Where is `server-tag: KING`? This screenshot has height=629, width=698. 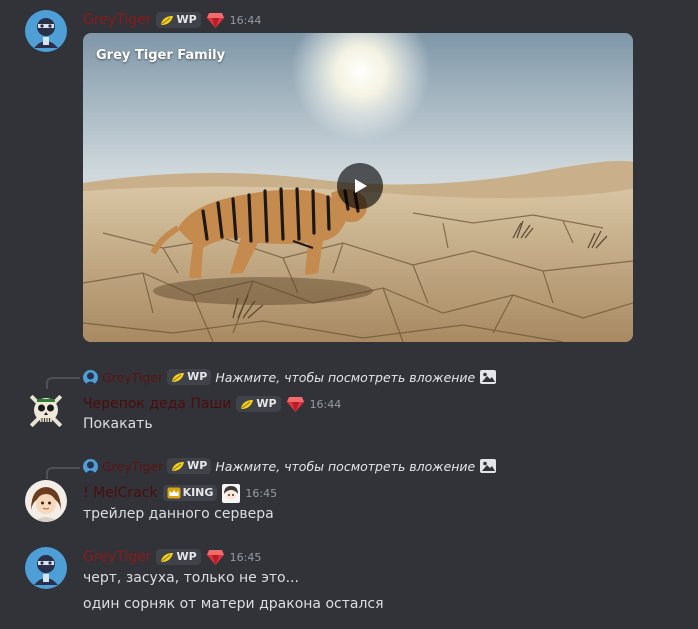
server-tag: KING is located at coordinates (190, 493).